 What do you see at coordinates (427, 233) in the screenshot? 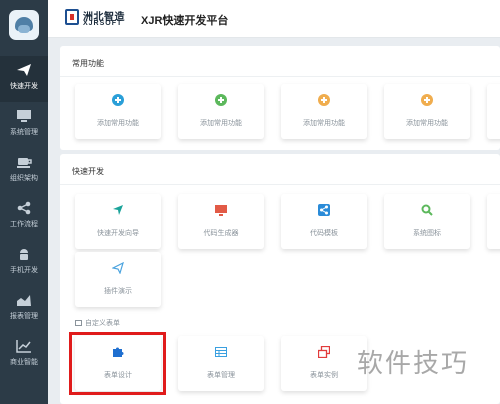
I see `tile-label: 系统图标` at bounding box center [427, 233].